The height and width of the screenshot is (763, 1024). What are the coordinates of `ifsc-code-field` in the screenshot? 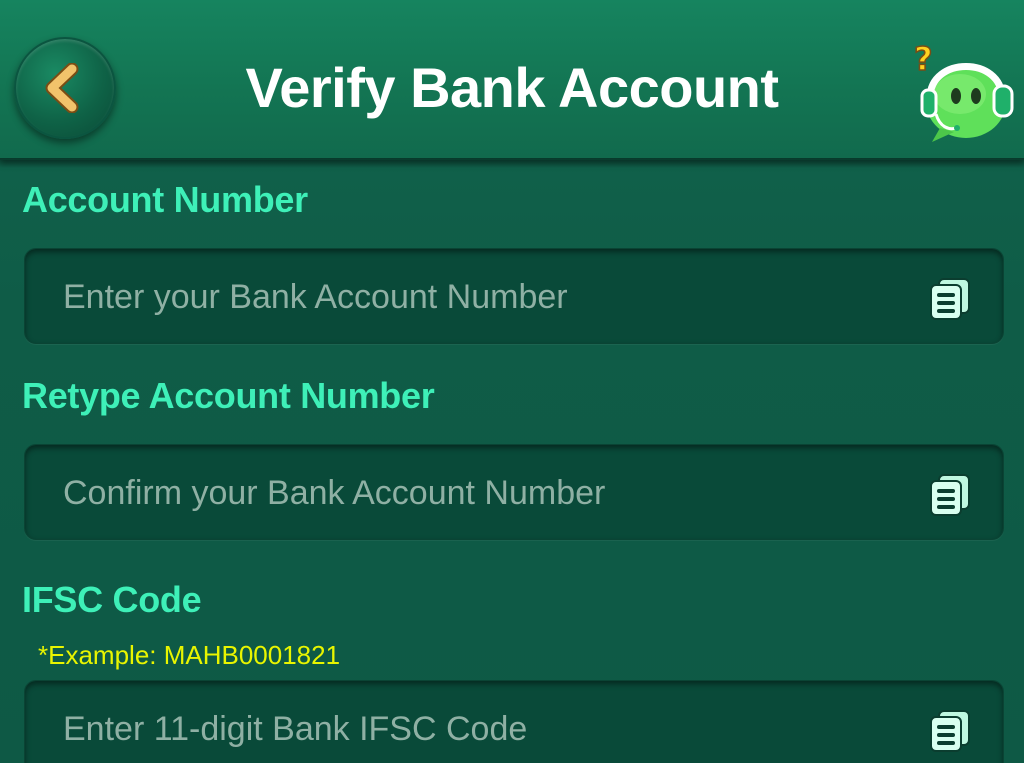 It's located at (514, 721).